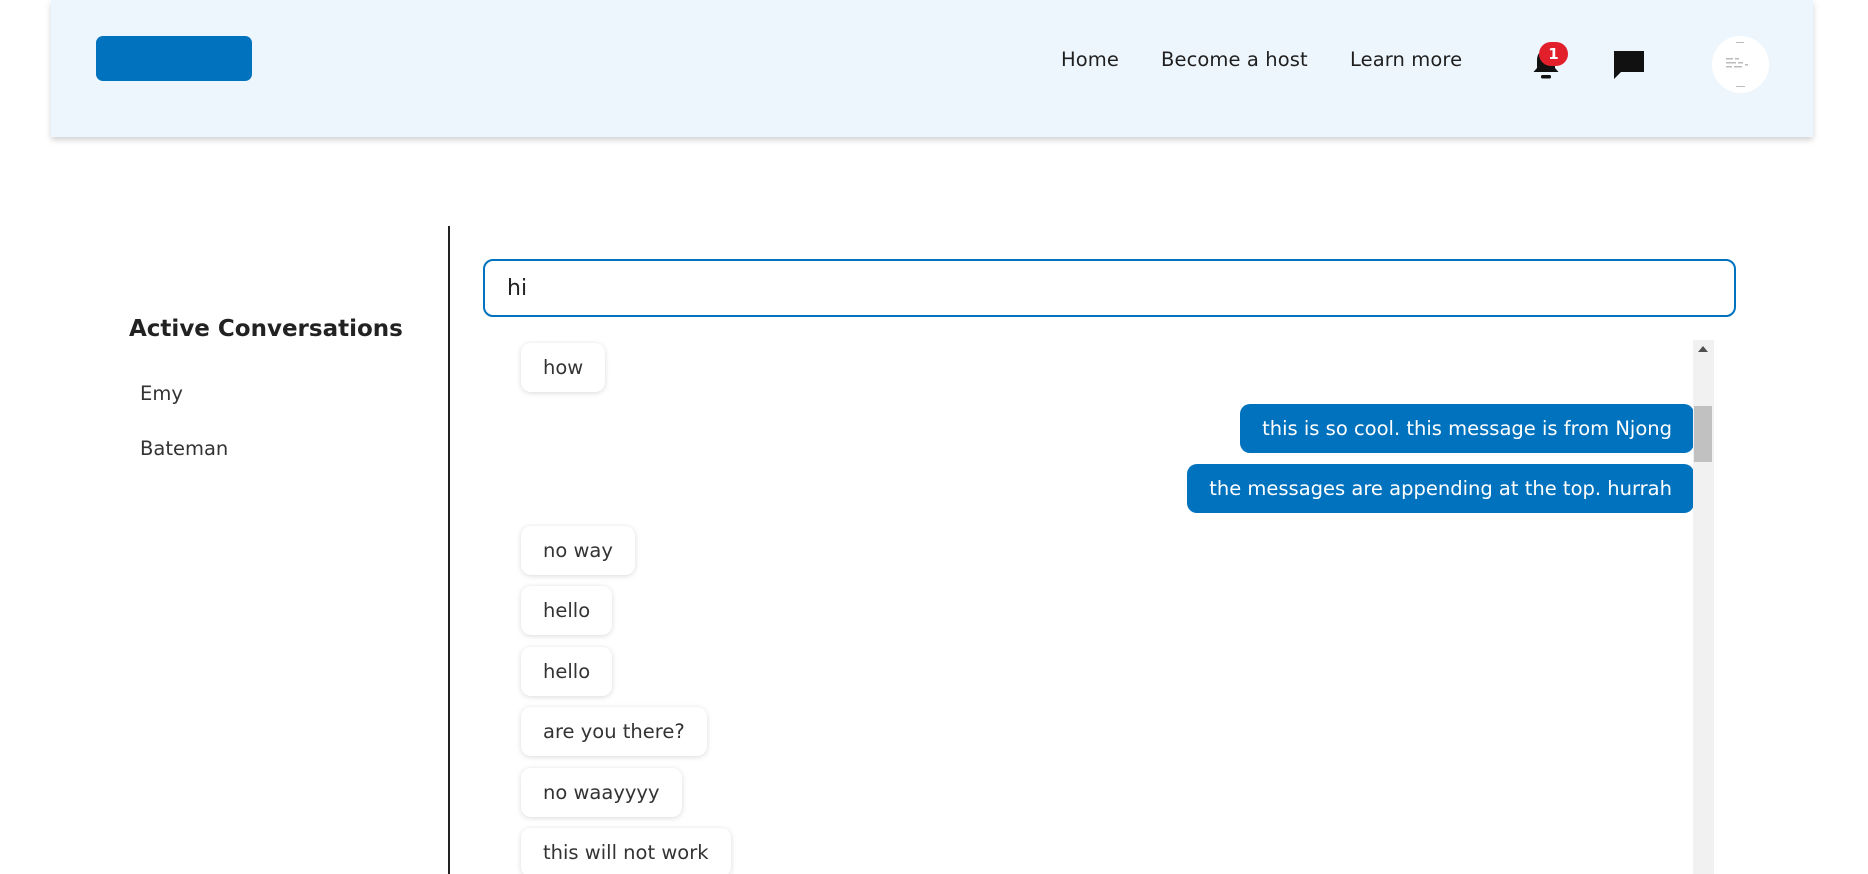 The height and width of the screenshot is (874, 1868). What do you see at coordinates (1234, 59) in the screenshot?
I see `nav-link-become-a-host: Become a host` at bounding box center [1234, 59].